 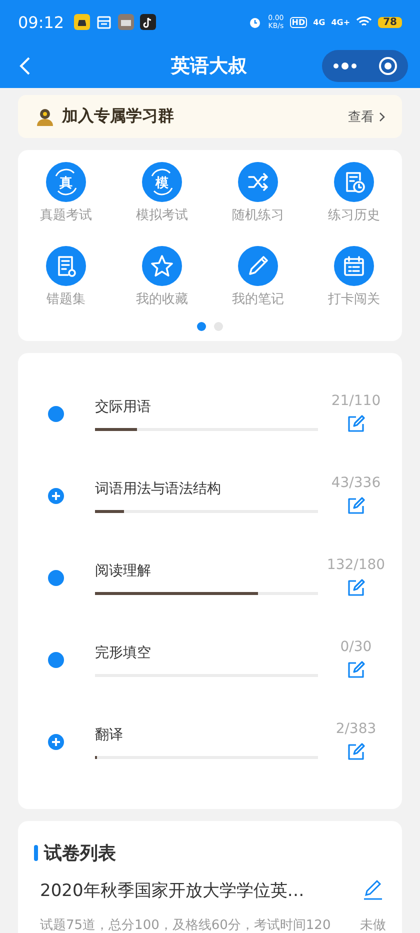 What do you see at coordinates (390, 22) in the screenshot?
I see `battery-level: 78` at bounding box center [390, 22].